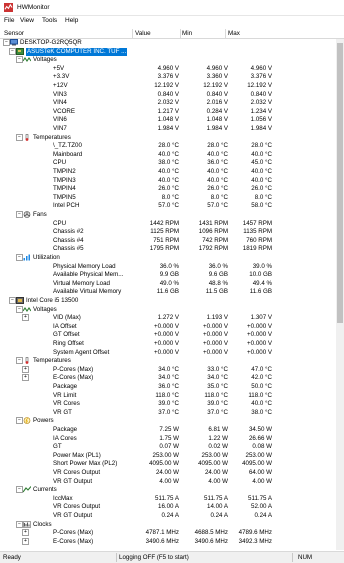 This screenshot has height=563, width=344. I want to click on sensor-row-vin4: VIN4 2.032 V 2.016 V 2.032 V, so click(172, 103).